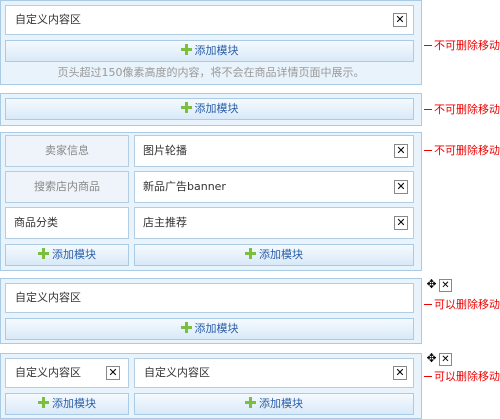 This screenshot has width=500, height=419. What do you see at coordinates (274, 187) in the screenshot?
I see `main-module-banner: 新品广告banner ✕` at bounding box center [274, 187].